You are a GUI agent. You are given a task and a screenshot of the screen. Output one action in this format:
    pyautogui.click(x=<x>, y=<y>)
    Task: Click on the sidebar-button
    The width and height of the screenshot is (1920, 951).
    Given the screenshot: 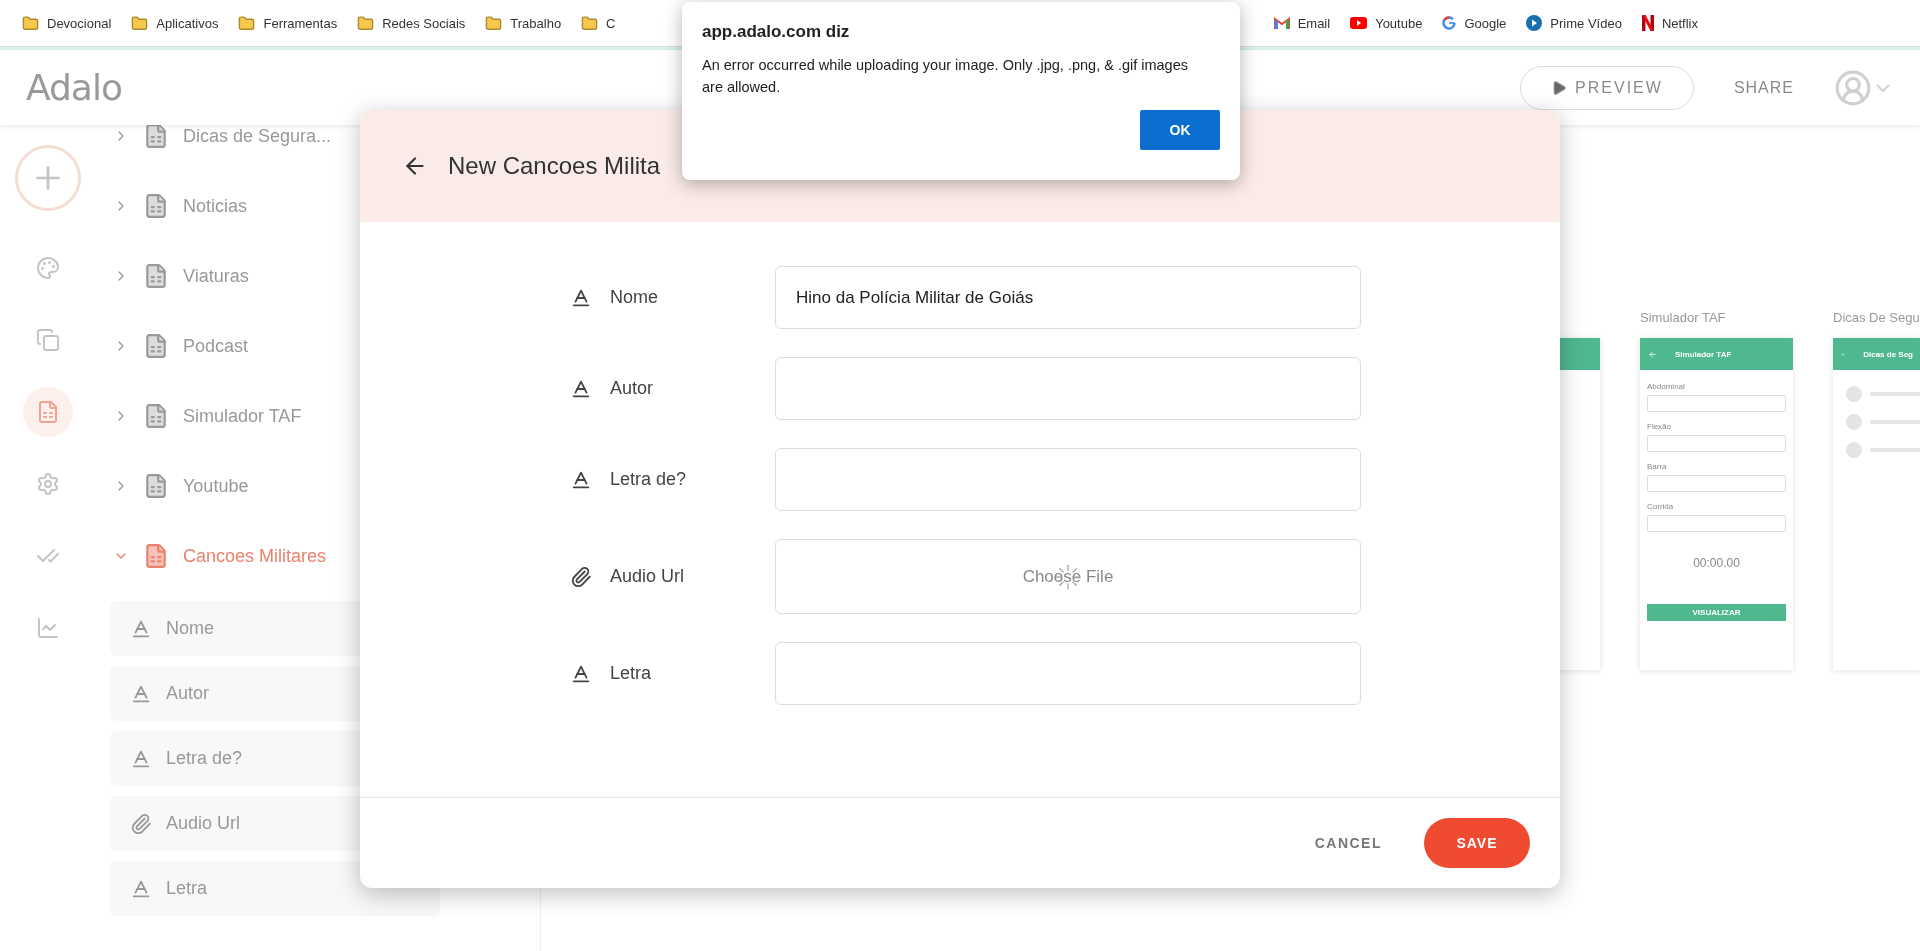 What is the action you would take?
    pyautogui.click(x=47, y=412)
    